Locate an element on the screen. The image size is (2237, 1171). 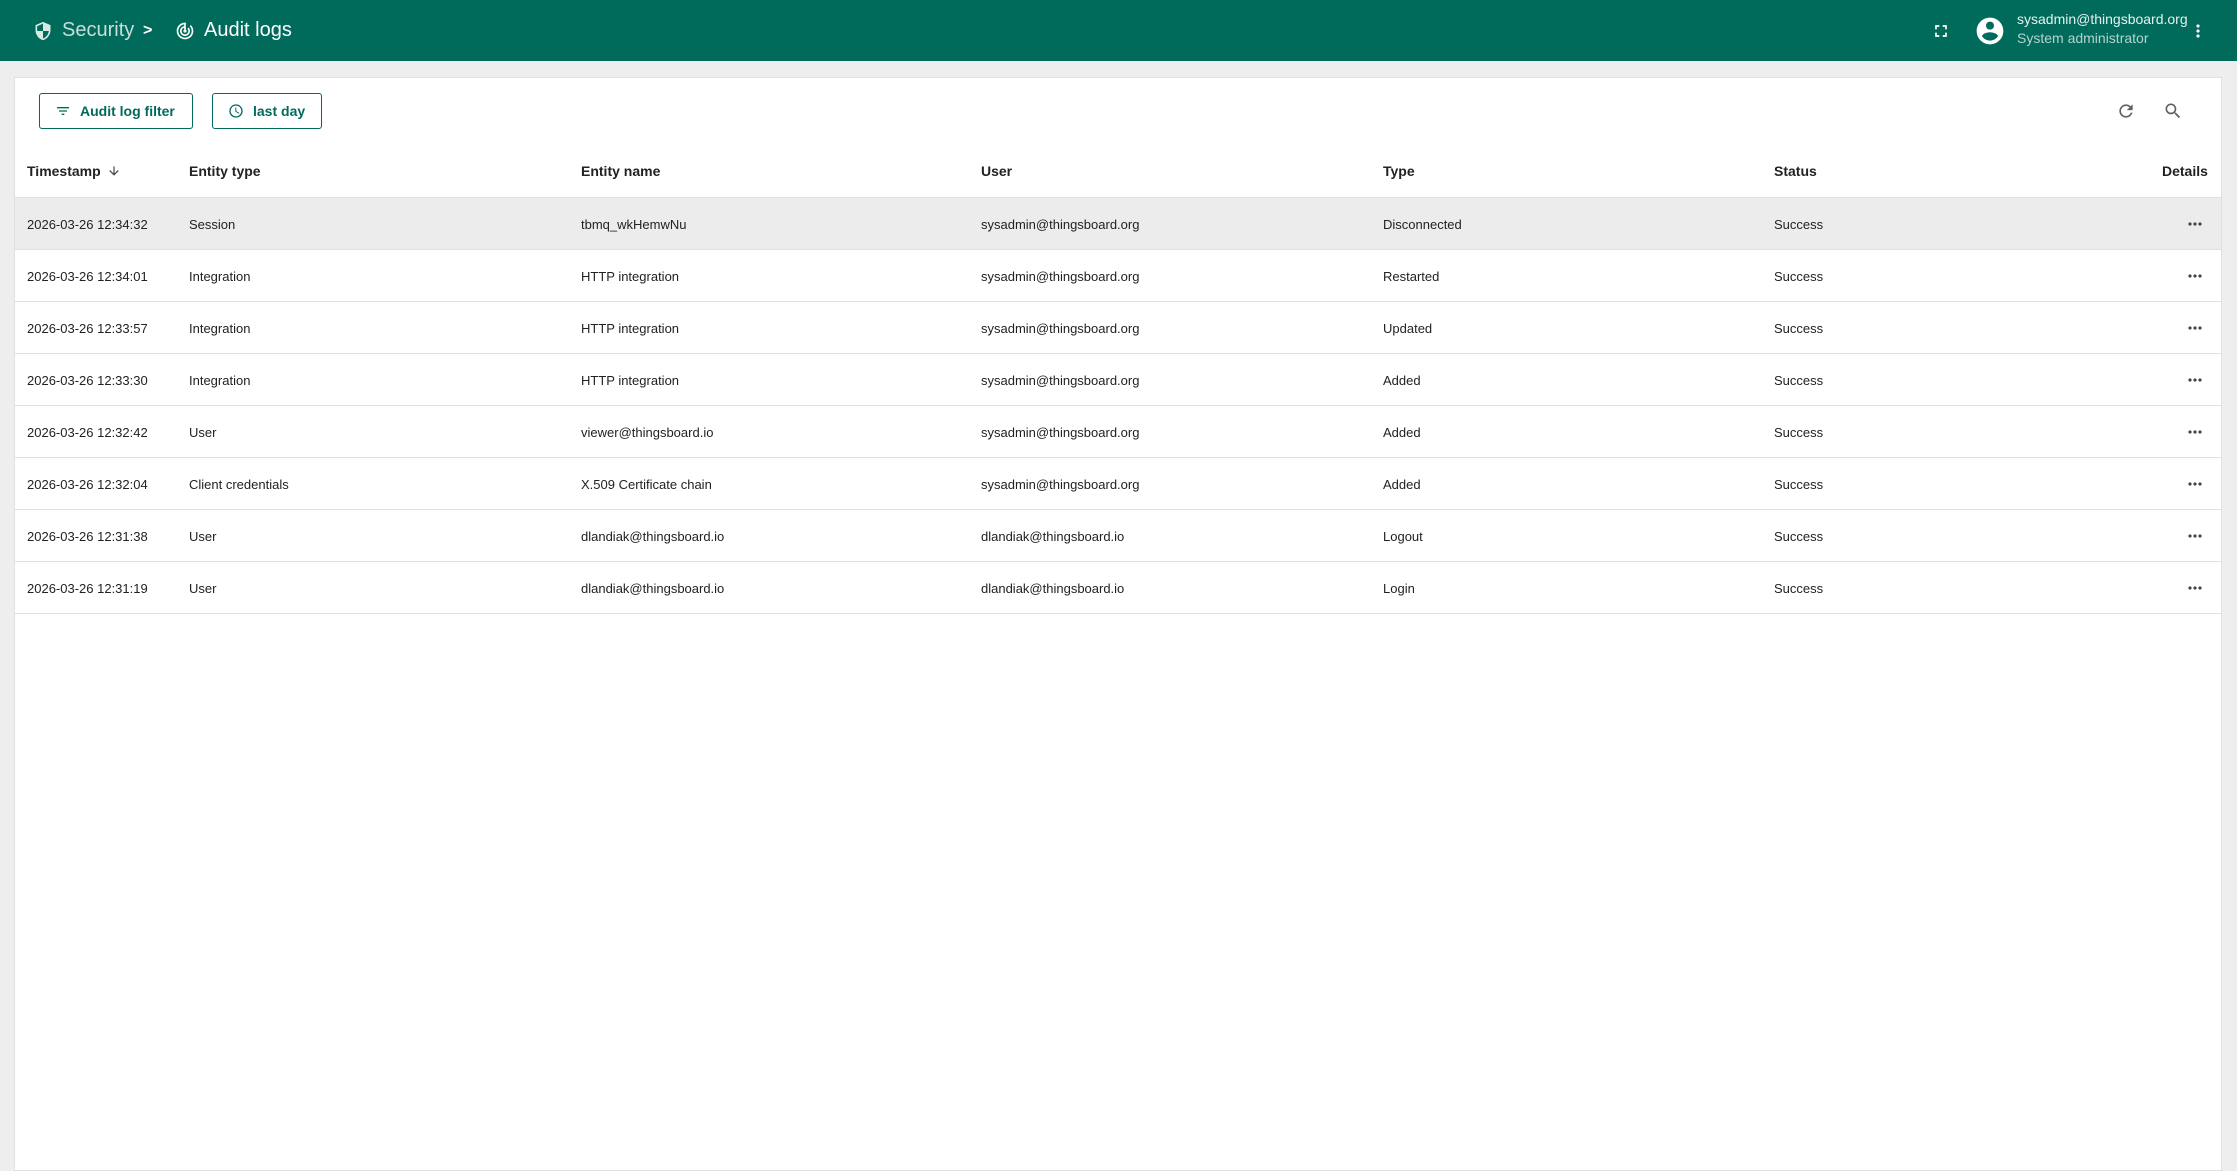
search-icon is located at coordinates (2173, 111).